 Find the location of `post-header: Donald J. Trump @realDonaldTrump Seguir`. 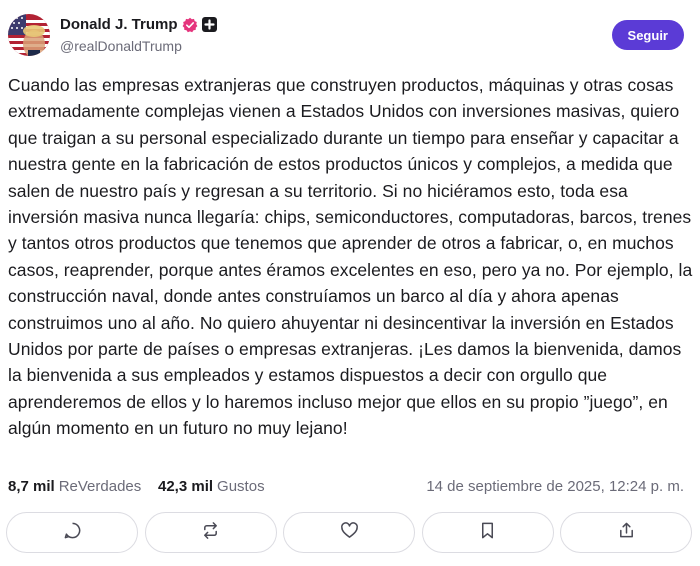

post-header: Donald J. Trump @realDonaldTrump Seguir is located at coordinates (346, 34).